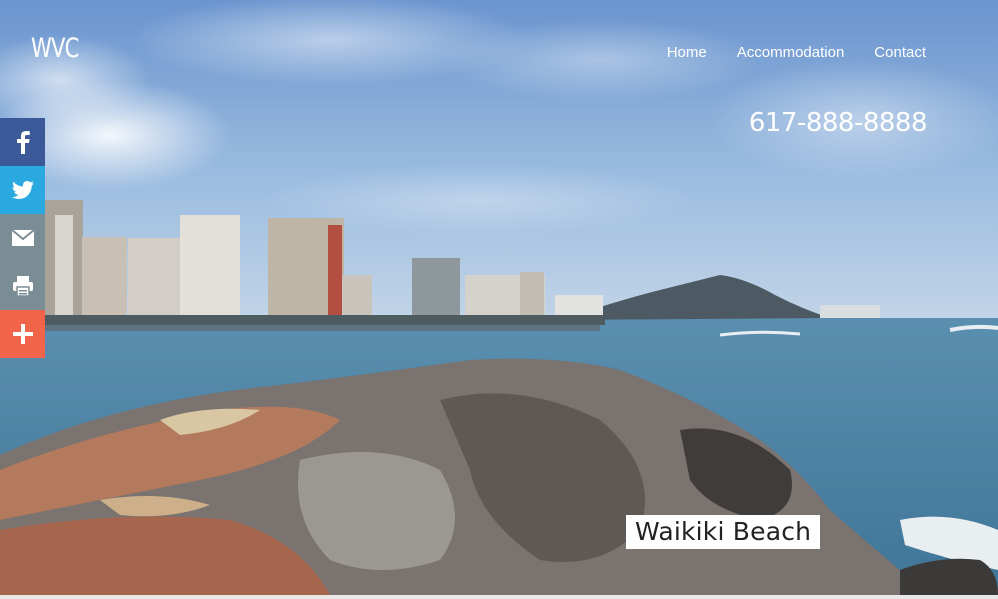  I want to click on email-share-button, so click(22, 238).